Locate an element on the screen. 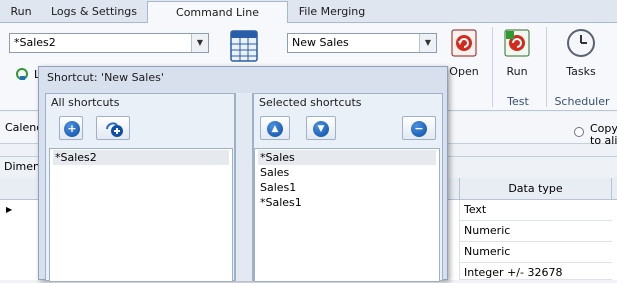 Image resolution: width=617 pixels, height=283 pixels. move-up-button: ▲ is located at coordinates (275, 128).